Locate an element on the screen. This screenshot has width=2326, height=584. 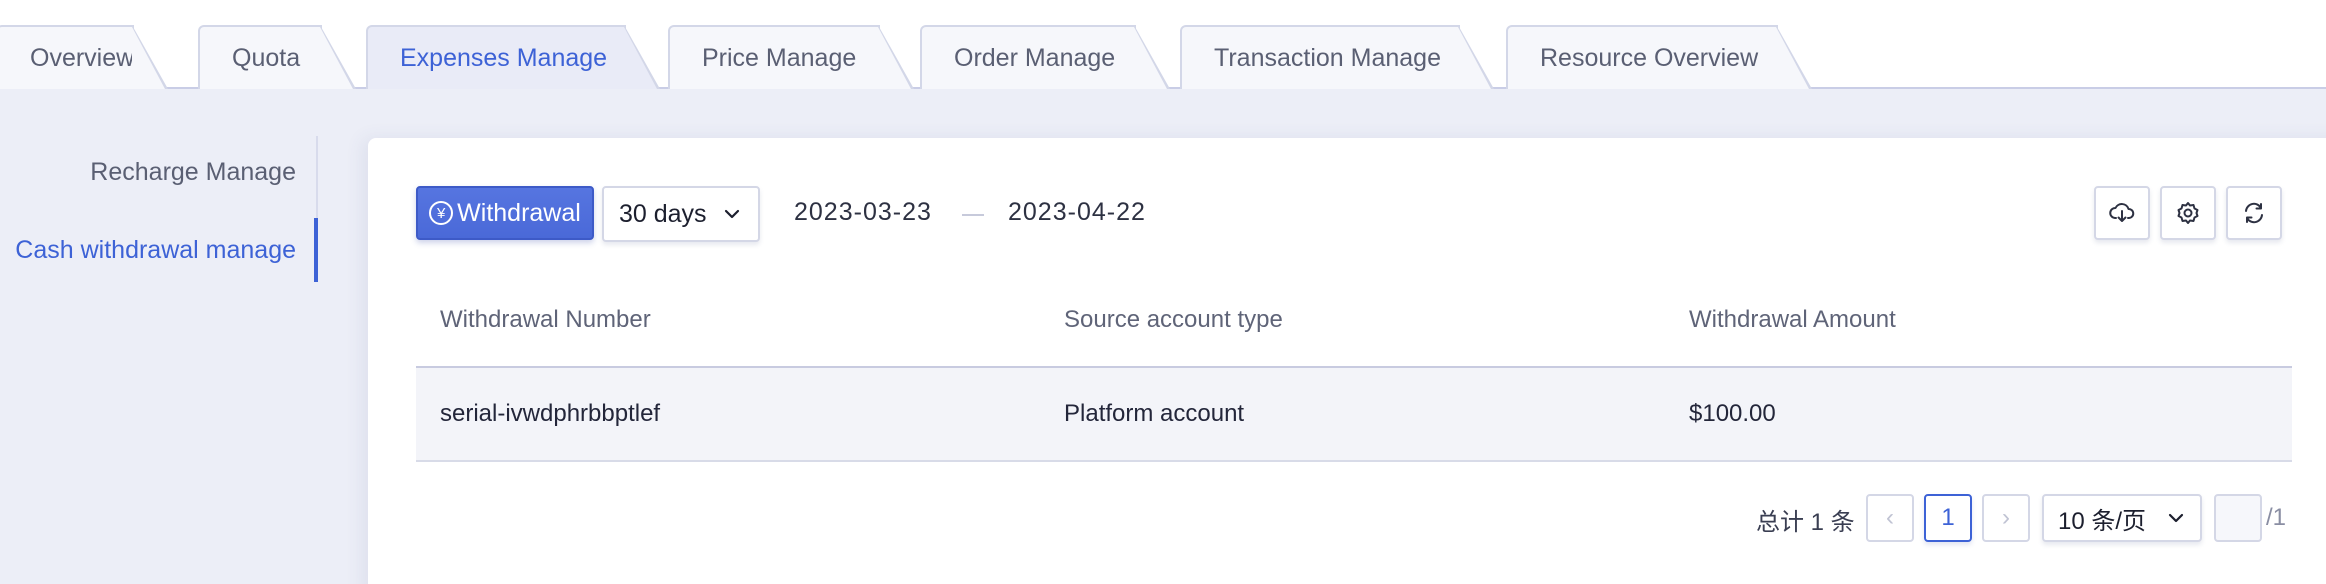
tab-label: Expenses Manage is located at coordinates (504, 57).